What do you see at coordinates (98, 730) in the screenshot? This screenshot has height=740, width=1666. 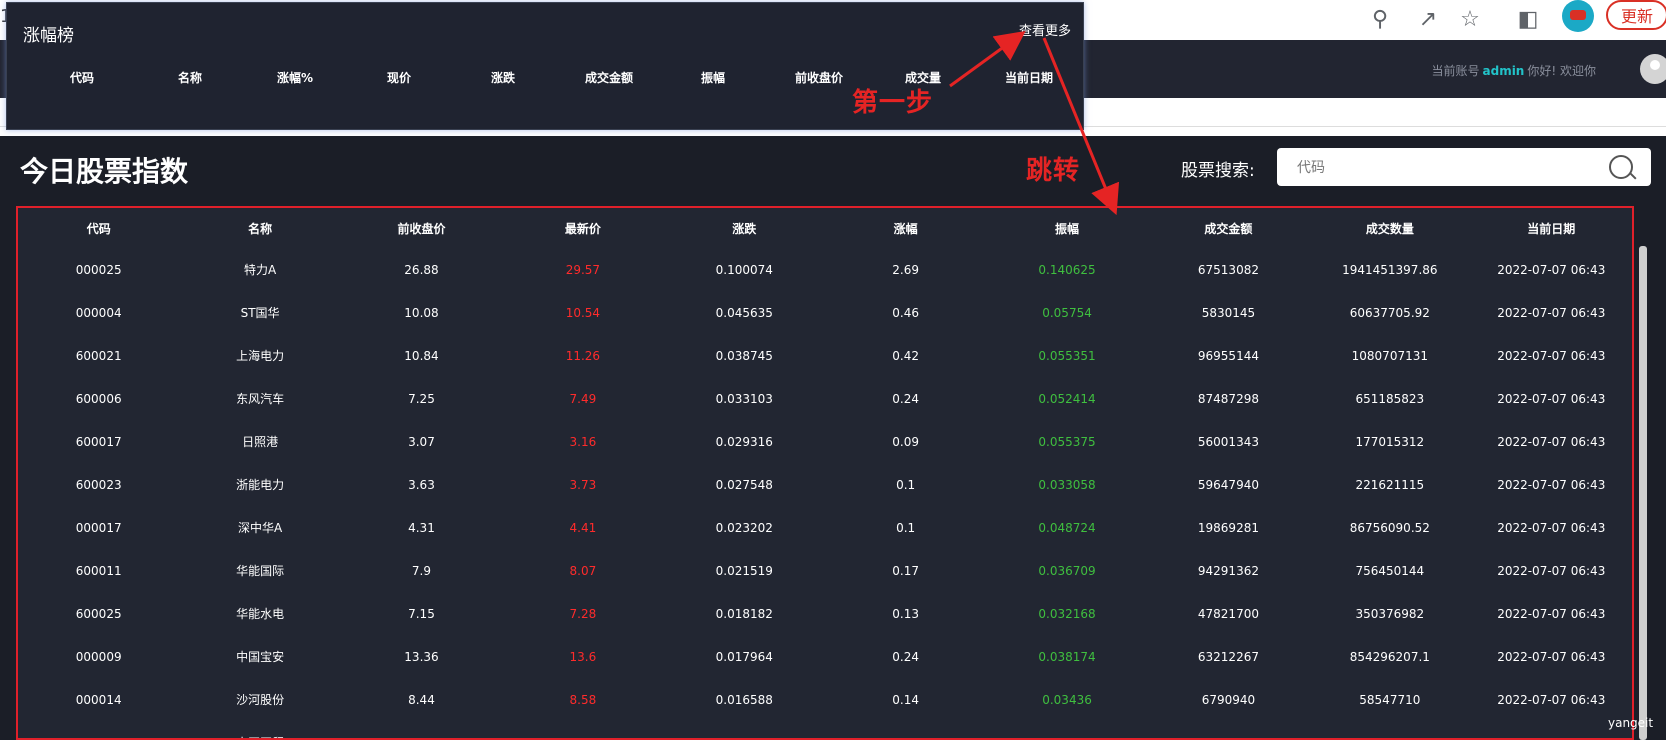 I see `table-cell: 600007` at bounding box center [98, 730].